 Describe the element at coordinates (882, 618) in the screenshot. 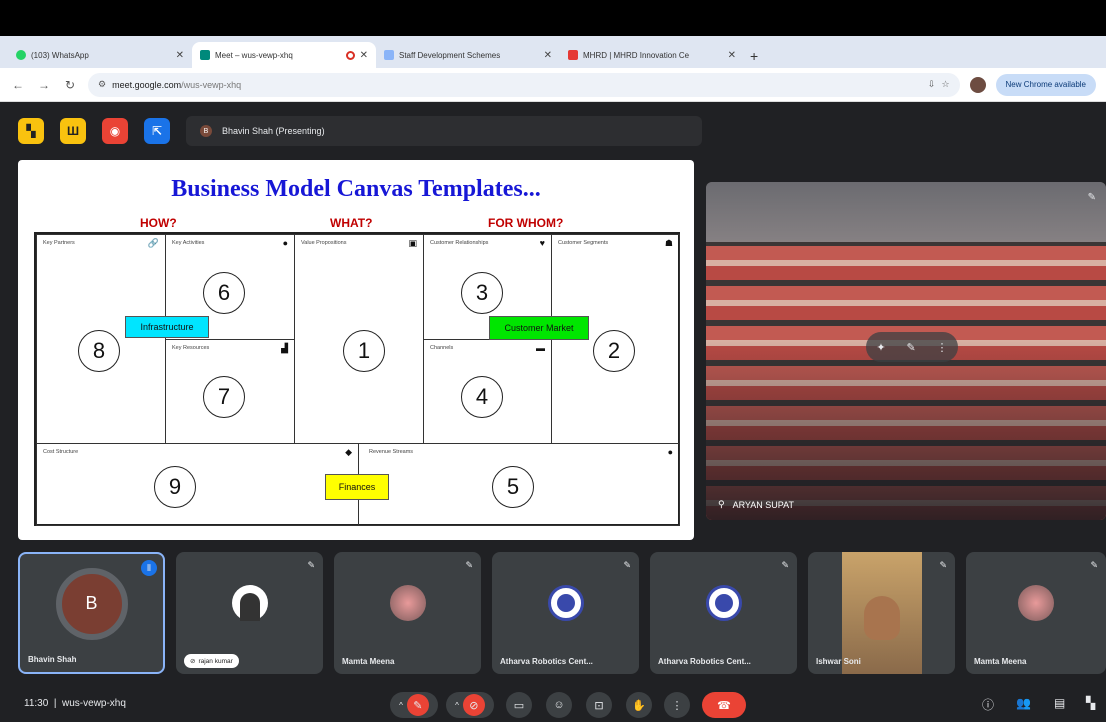

I see `participant-face` at that location.